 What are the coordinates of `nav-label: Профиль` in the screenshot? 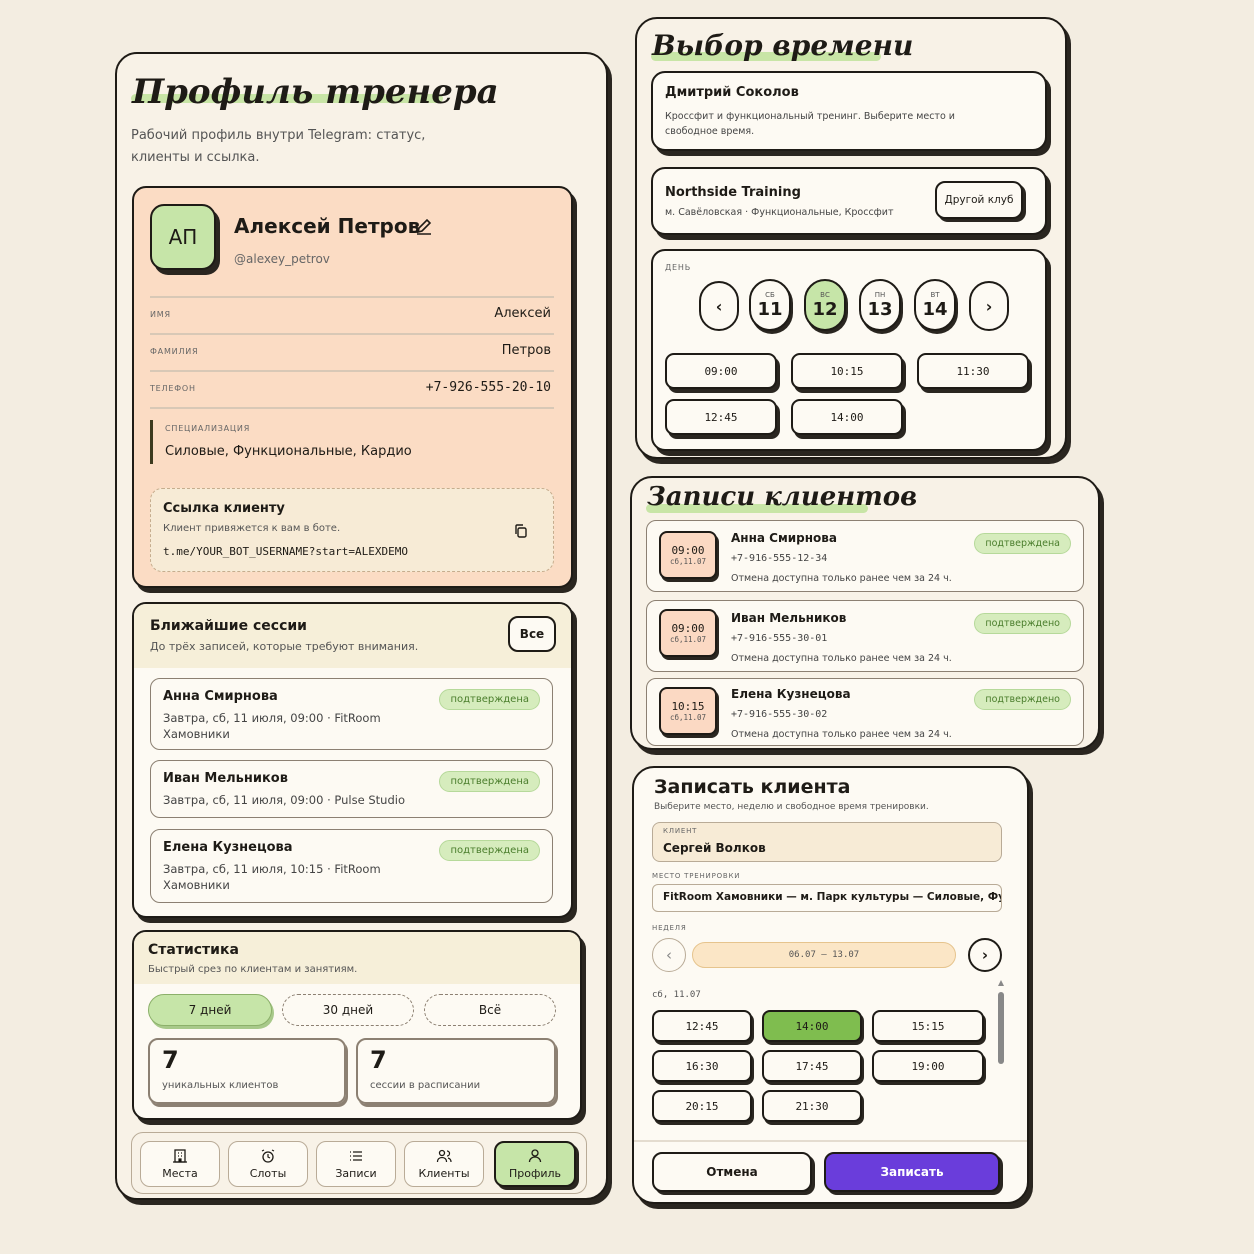 It's located at (535, 1173).